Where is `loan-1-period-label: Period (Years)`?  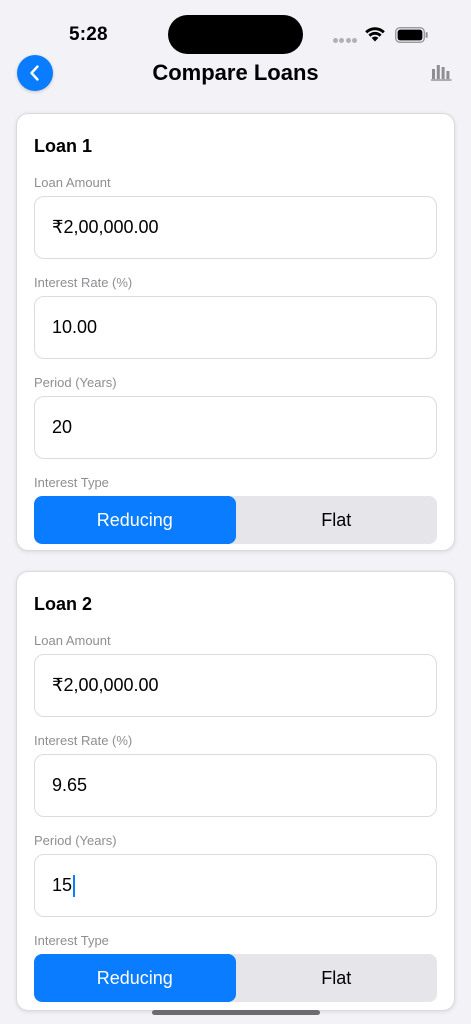 loan-1-period-label: Period (Years) is located at coordinates (75, 382).